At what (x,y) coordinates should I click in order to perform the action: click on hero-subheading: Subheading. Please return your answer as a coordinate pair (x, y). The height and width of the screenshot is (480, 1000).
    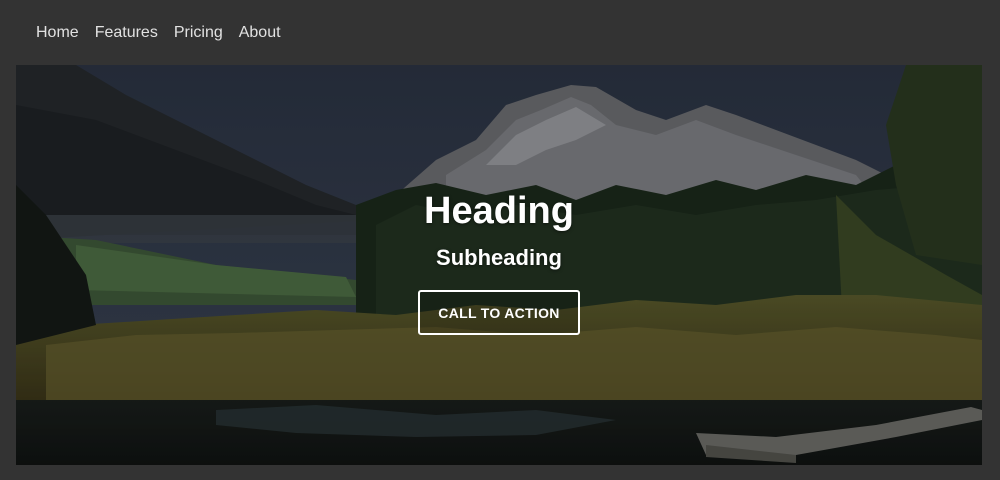
    Looking at the image, I should click on (499, 257).